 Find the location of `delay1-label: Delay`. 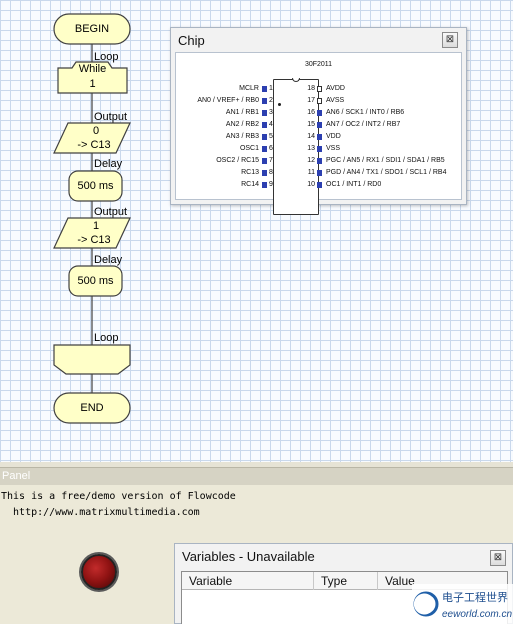

delay1-label: Delay is located at coordinates (108, 164).